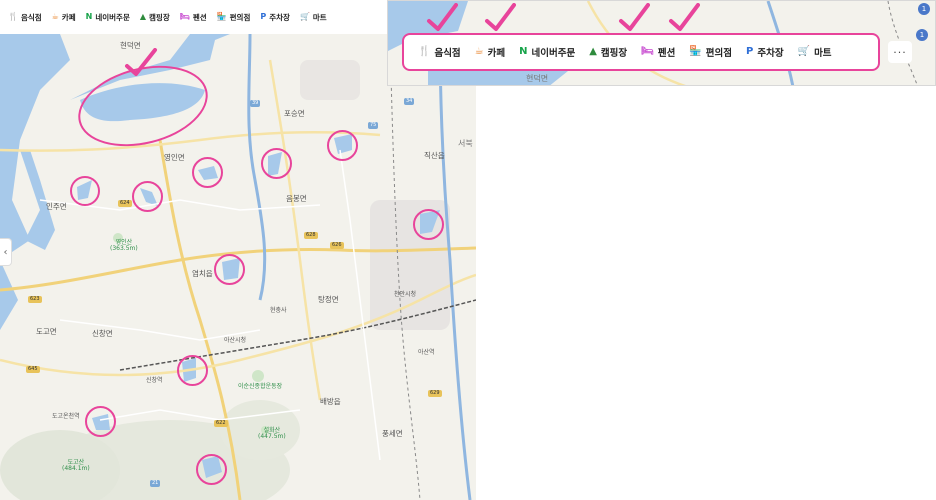  Describe the element at coordinates (56, 206) in the screenshot. I see `map-label-injoo: 인주면` at that location.